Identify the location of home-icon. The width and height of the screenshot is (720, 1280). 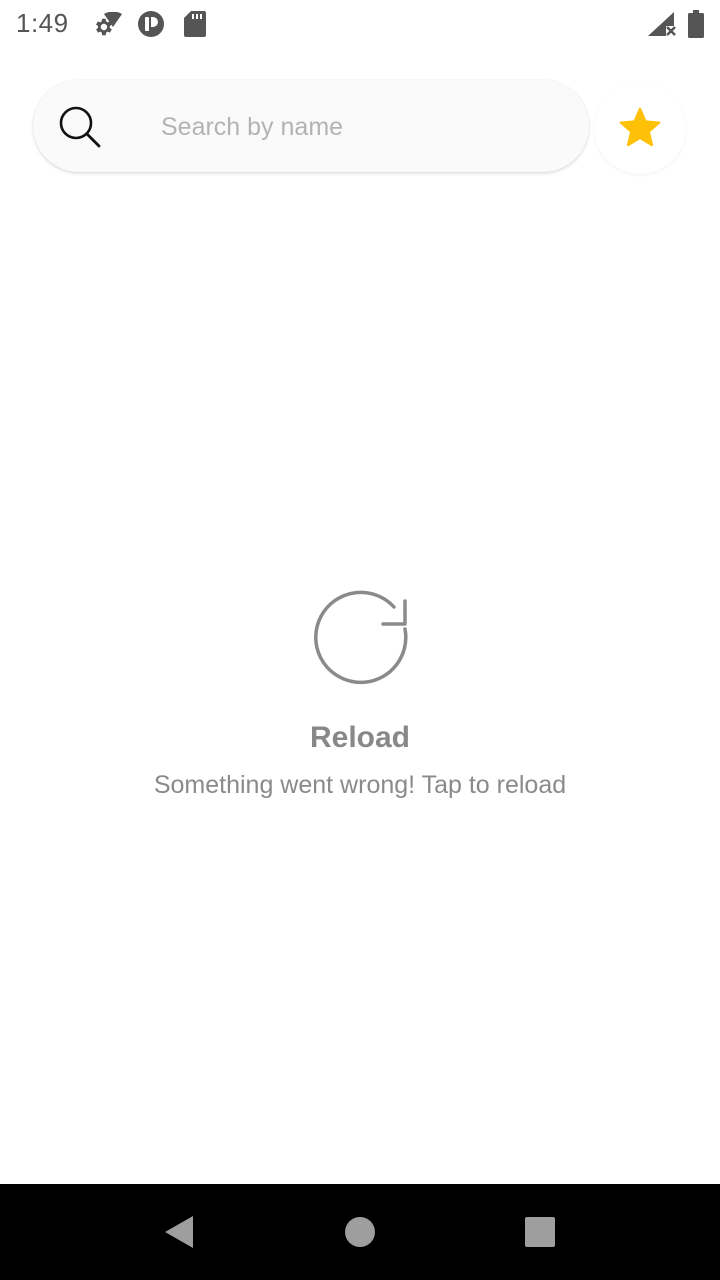
(360, 1232).